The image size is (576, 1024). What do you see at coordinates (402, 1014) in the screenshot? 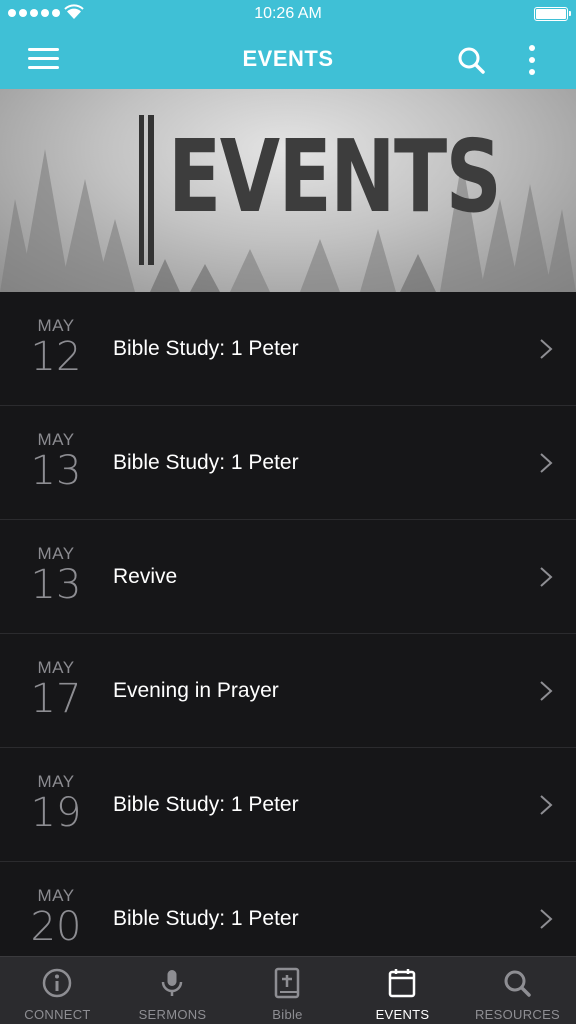
I see `tab-label: EVENTS` at bounding box center [402, 1014].